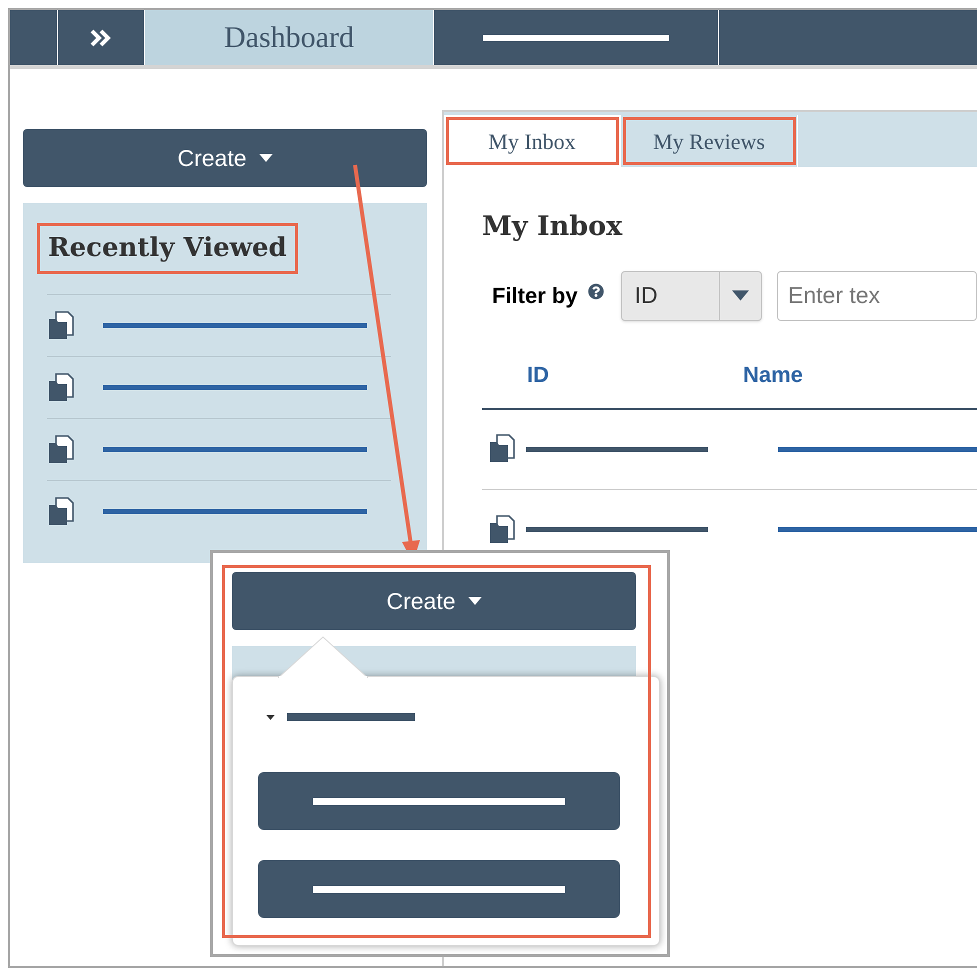 The width and height of the screenshot is (977, 971). I want to click on column-header: Name, so click(773, 374).